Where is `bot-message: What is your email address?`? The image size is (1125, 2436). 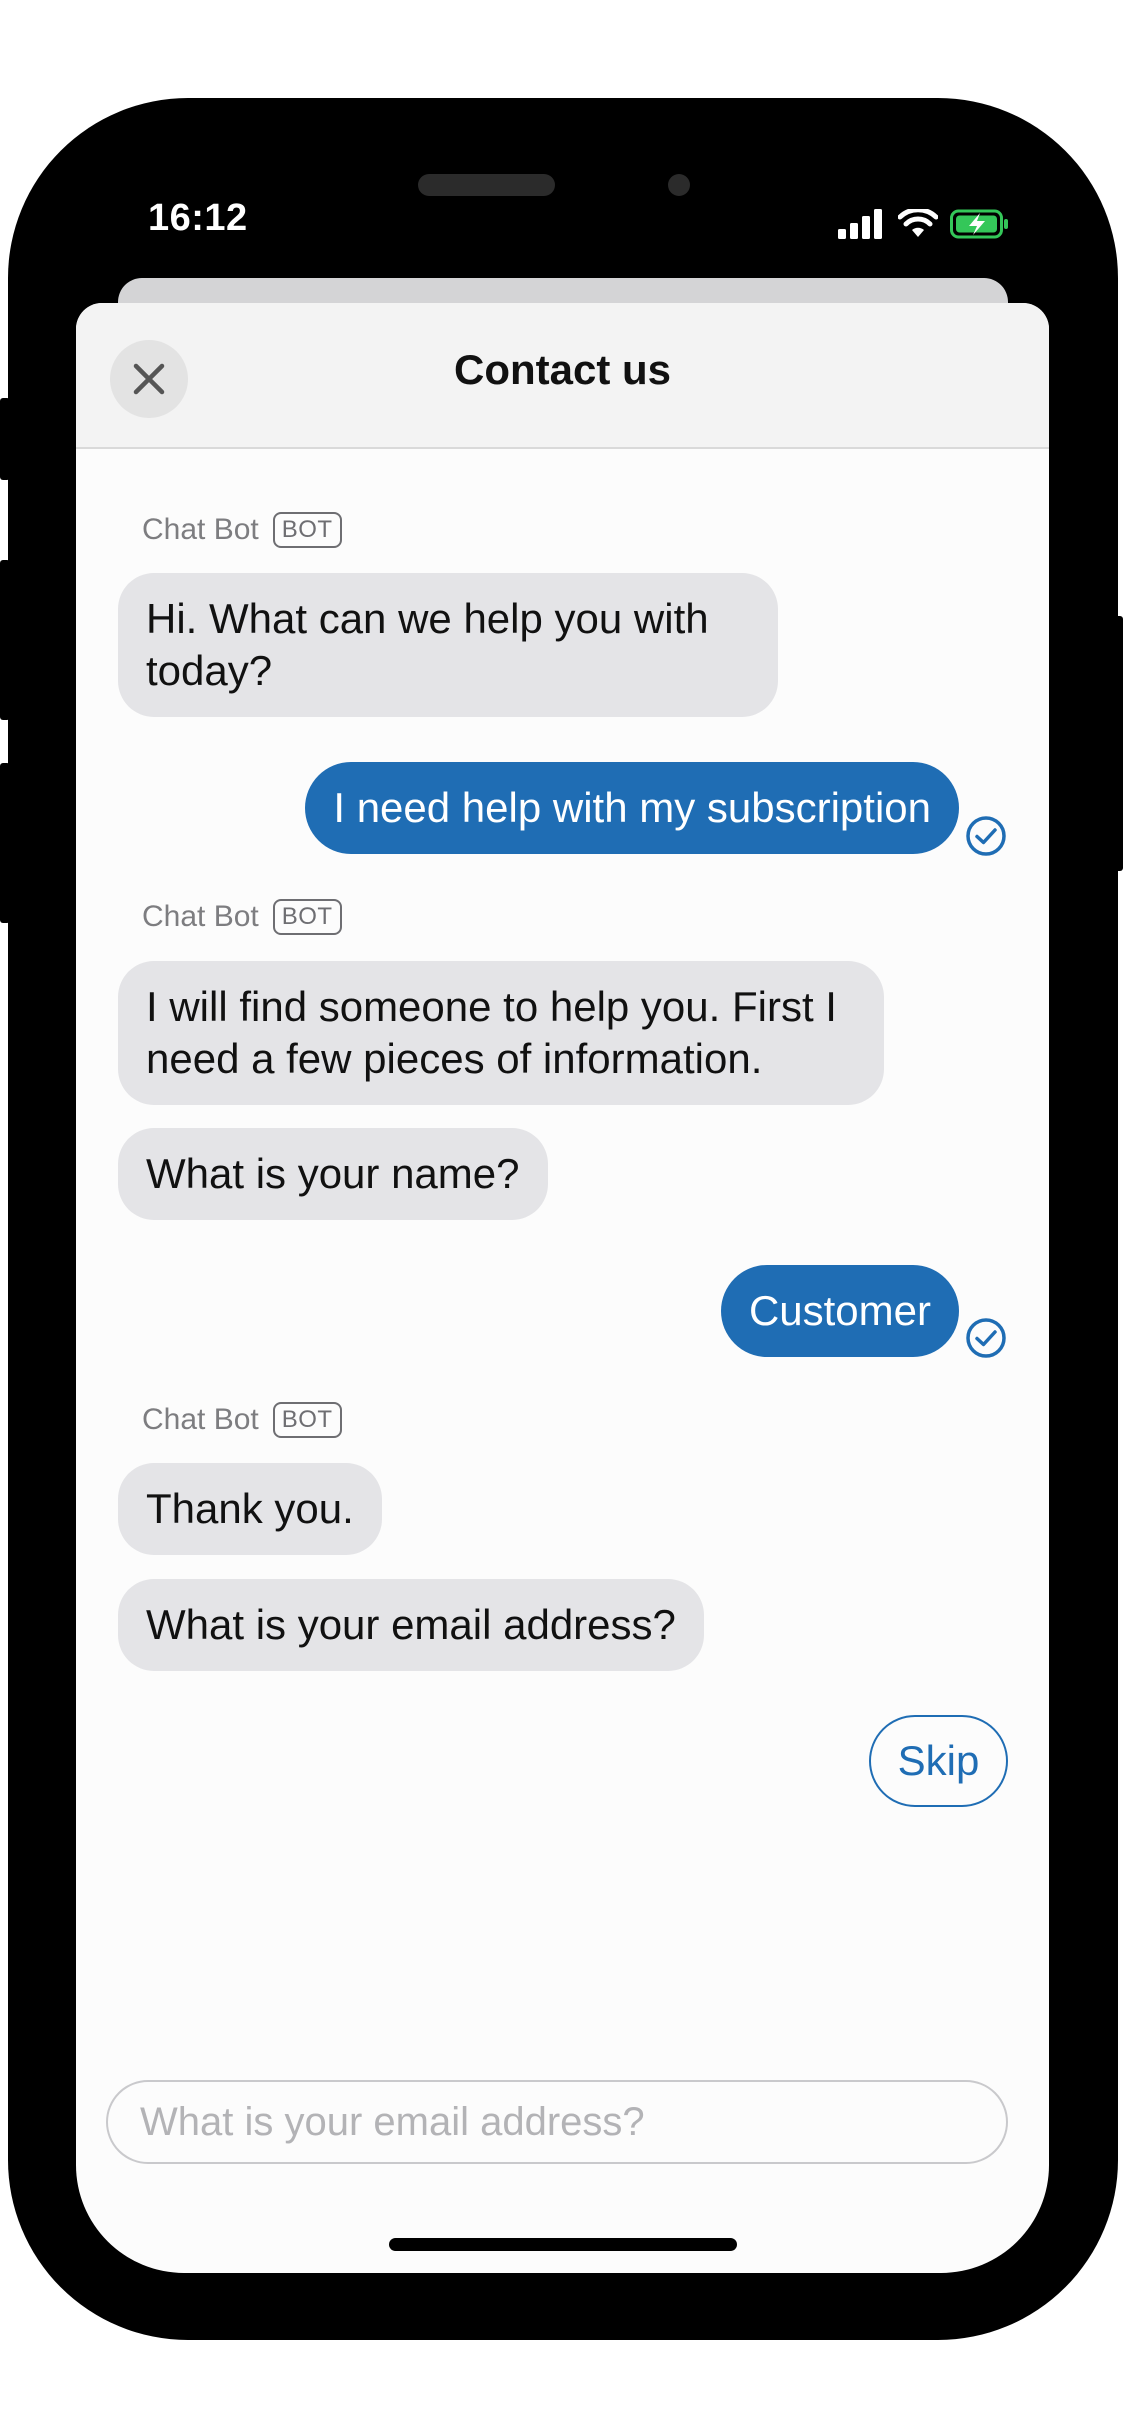
bot-message: What is your email address? is located at coordinates (411, 1625).